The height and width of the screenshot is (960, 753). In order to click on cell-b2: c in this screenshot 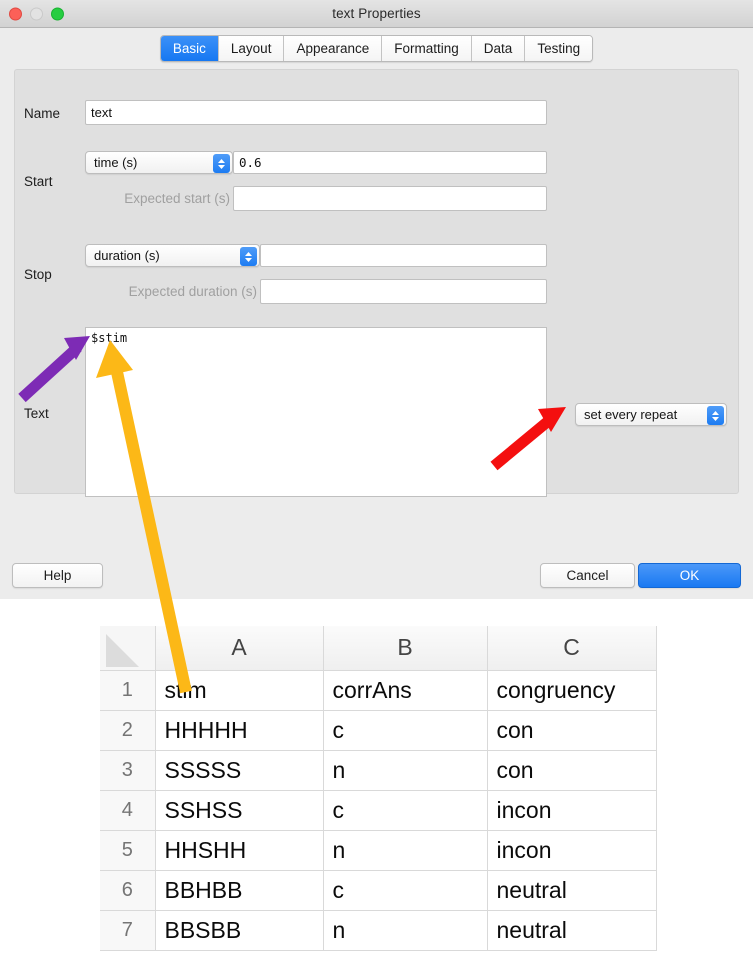, I will do `click(405, 730)`.